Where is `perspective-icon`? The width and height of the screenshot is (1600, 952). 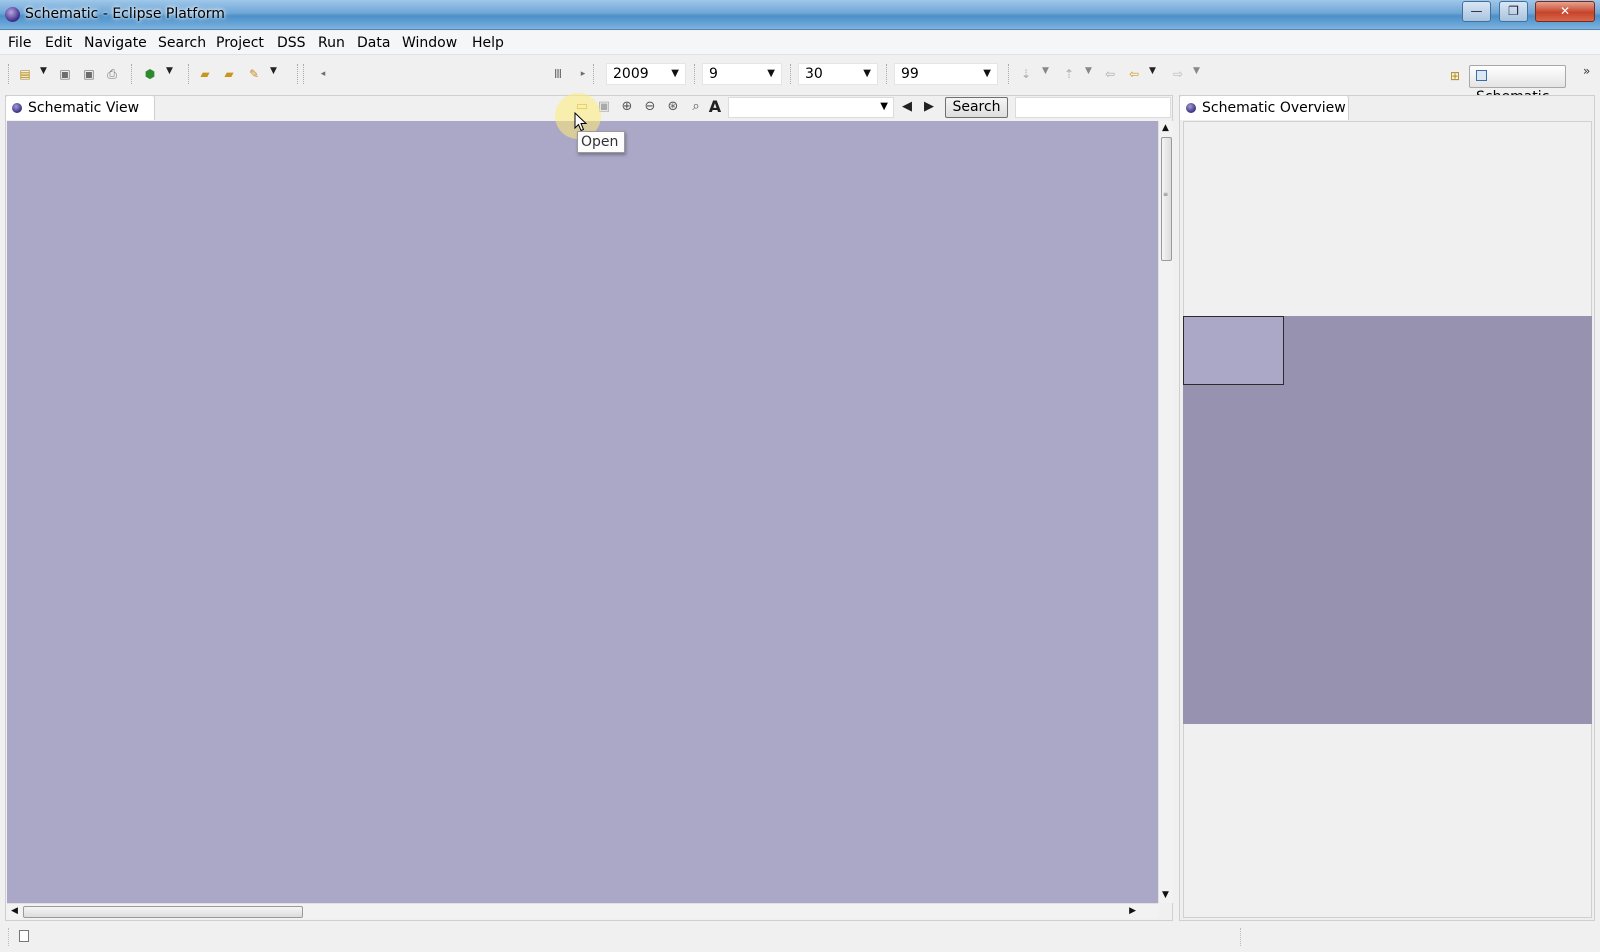 perspective-icon is located at coordinates (1481, 75).